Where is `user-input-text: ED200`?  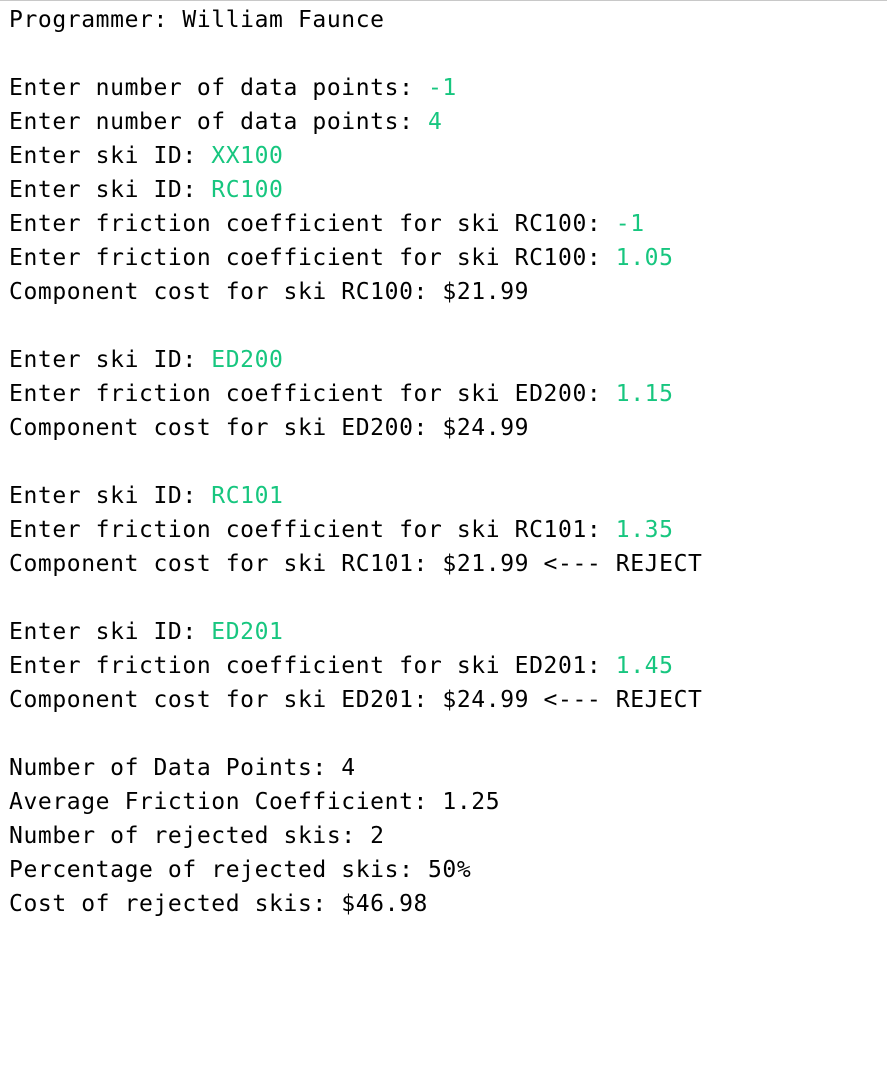 user-input-text: ED200 is located at coordinates (247, 360).